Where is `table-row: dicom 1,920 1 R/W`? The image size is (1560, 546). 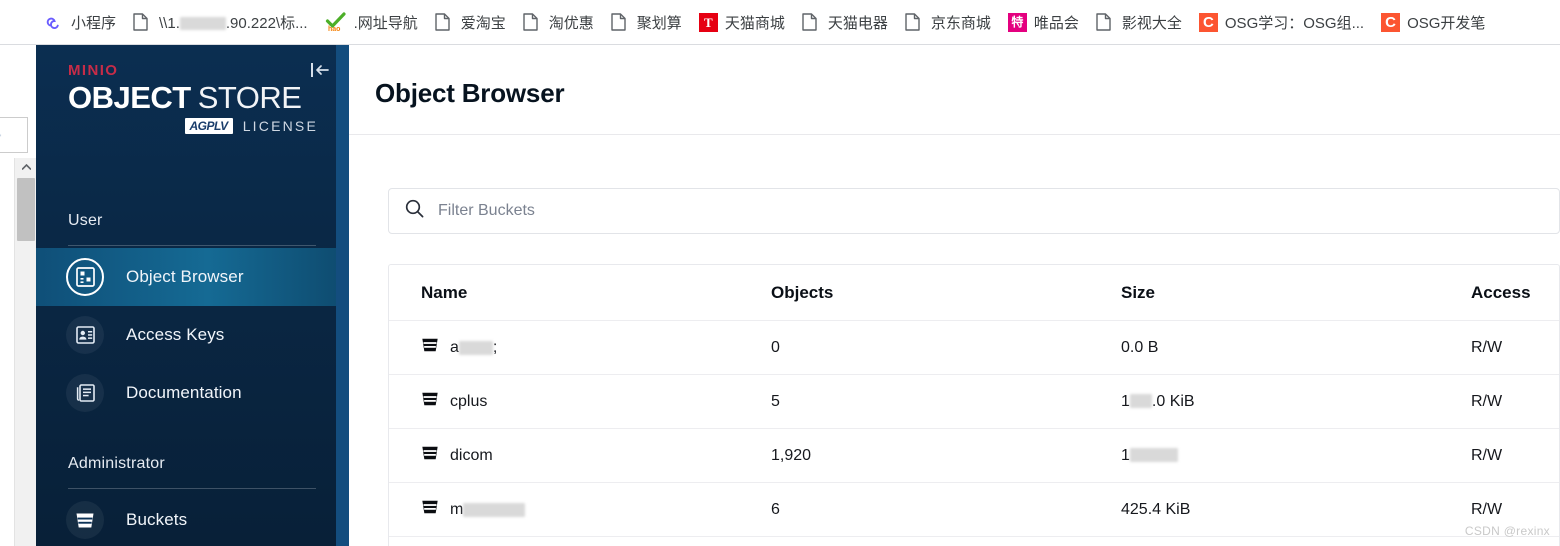
table-row: dicom 1,920 1 R/W is located at coordinates (974, 455).